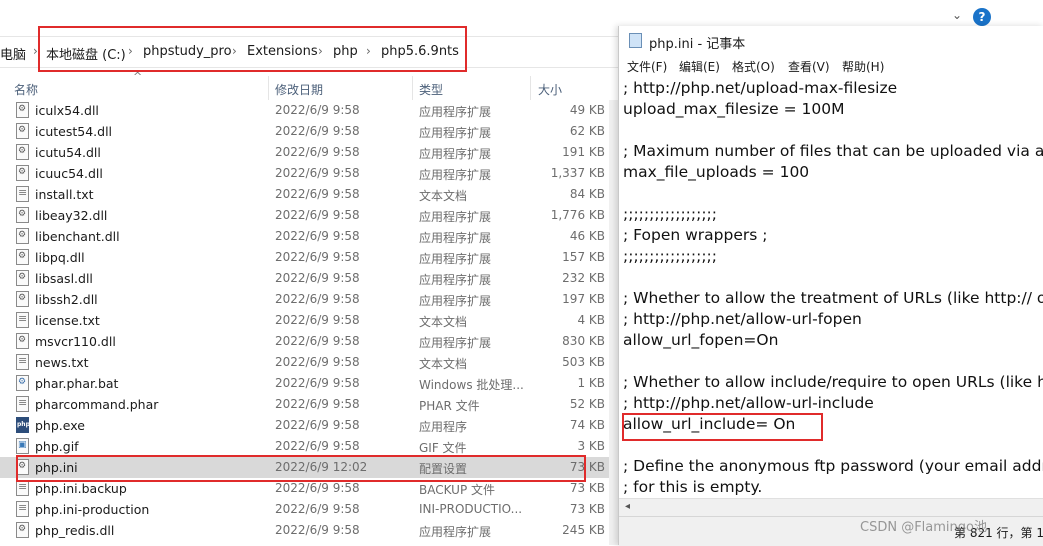  I want to click on img-file-icon, so click(22, 446).